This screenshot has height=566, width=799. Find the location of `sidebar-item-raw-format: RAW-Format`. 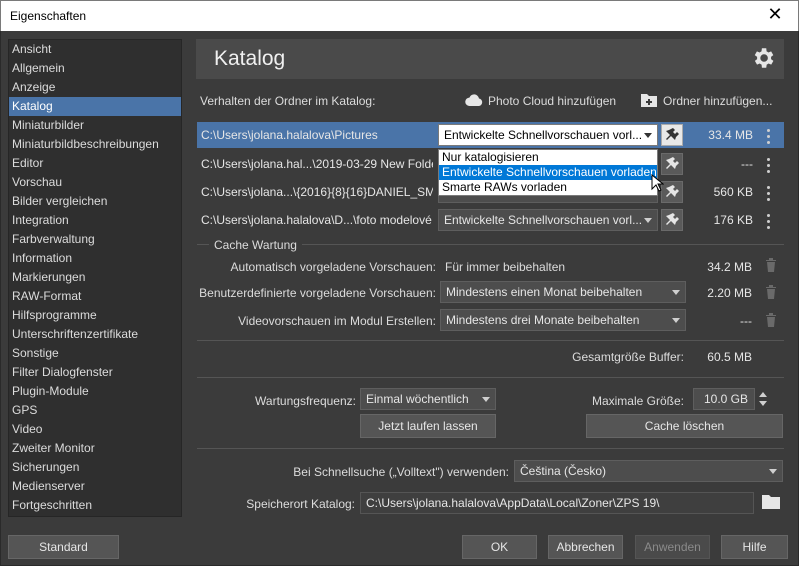

sidebar-item-raw-format: RAW-Format is located at coordinates (95, 296).